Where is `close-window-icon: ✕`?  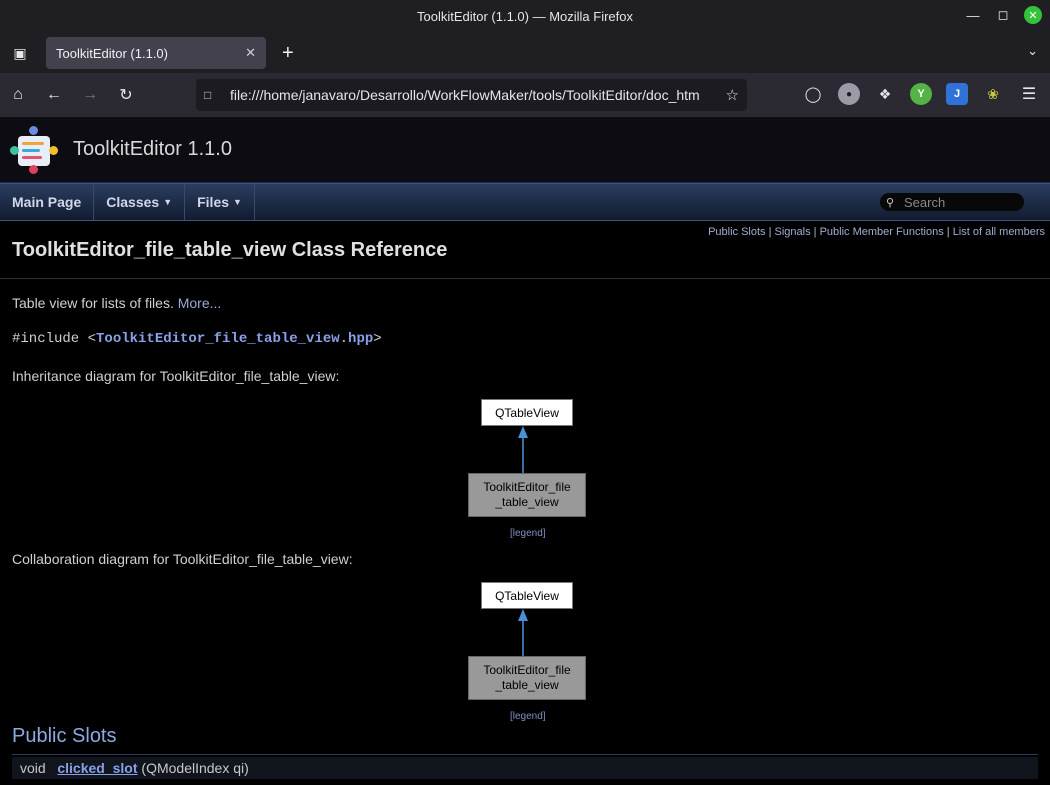 close-window-icon: ✕ is located at coordinates (1033, 15).